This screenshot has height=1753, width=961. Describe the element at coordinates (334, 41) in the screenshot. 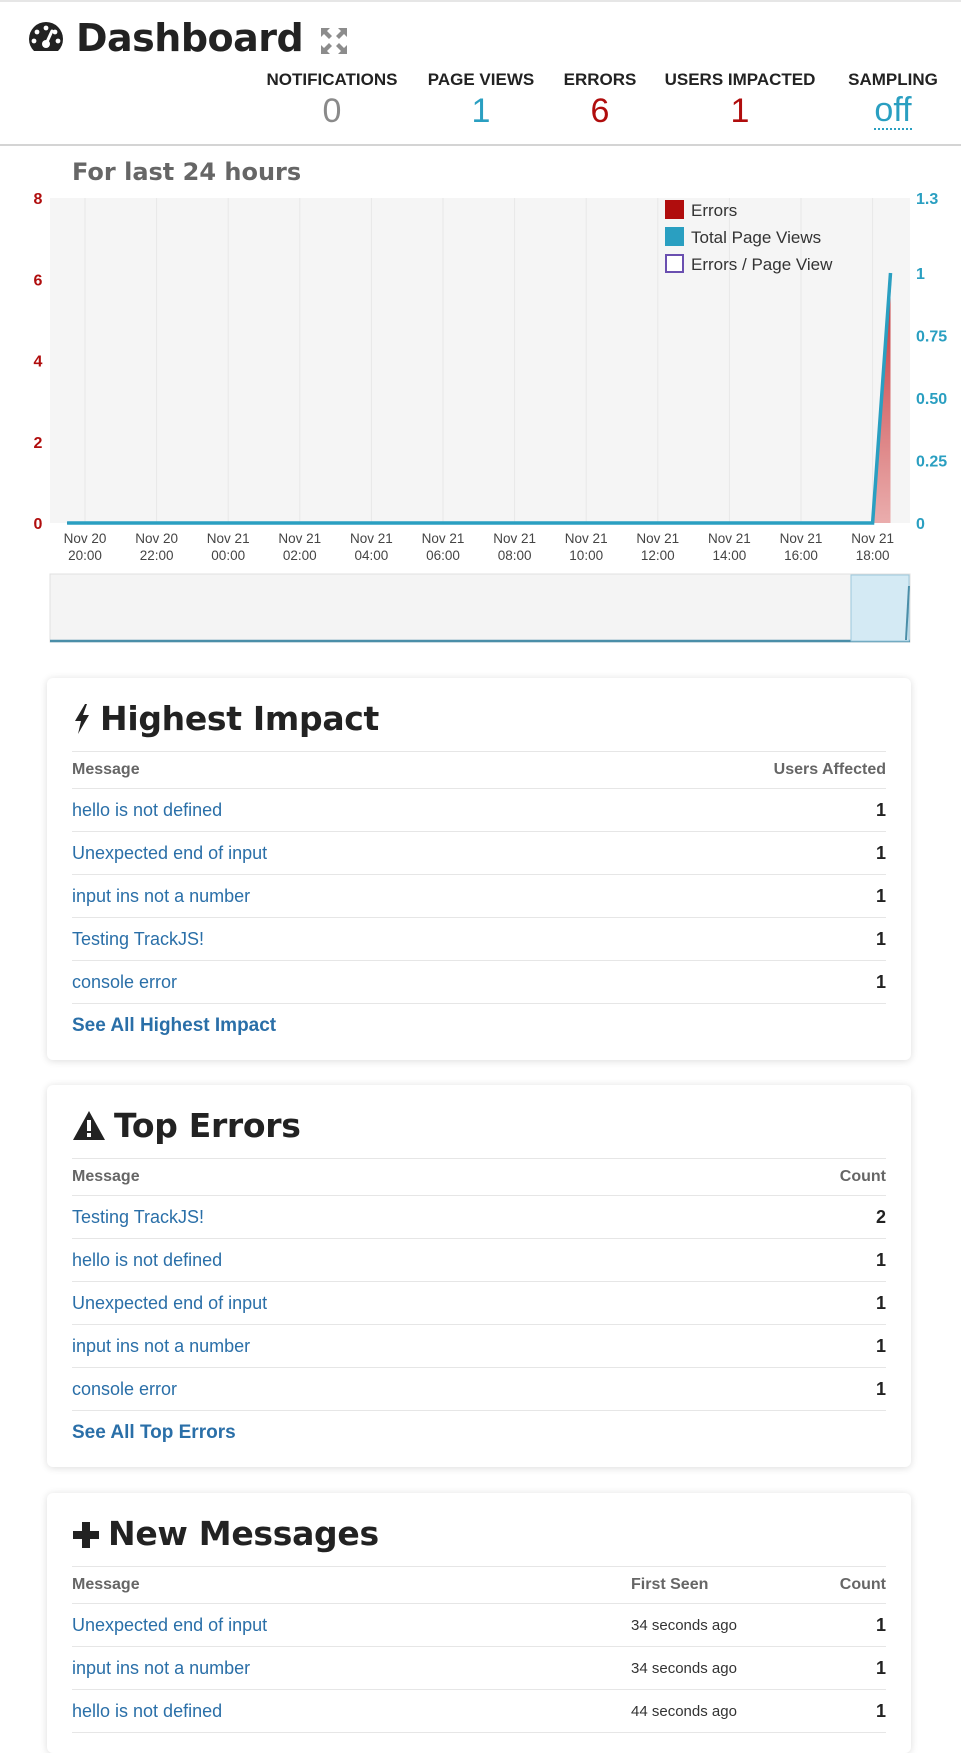

I see `expand-arrows-icon` at that location.